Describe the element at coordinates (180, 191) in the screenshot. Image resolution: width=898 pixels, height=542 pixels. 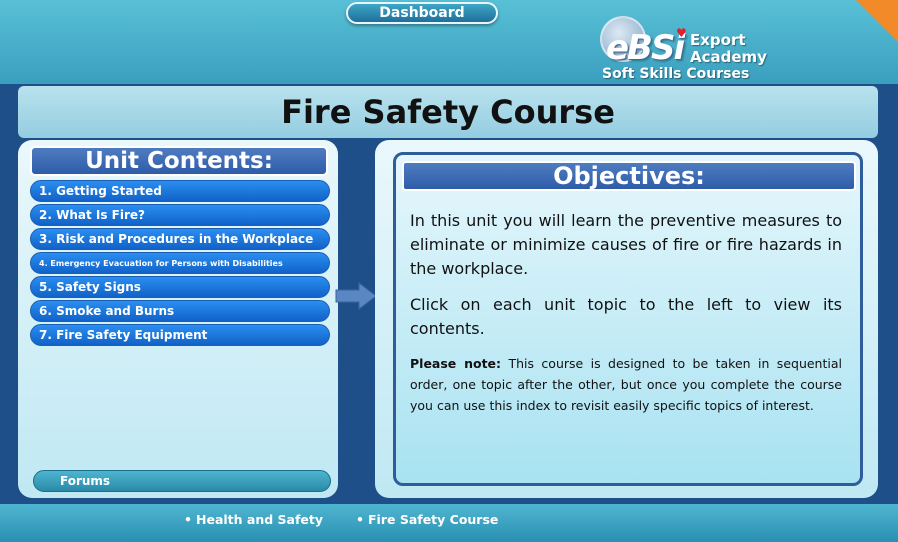
I see `unit-item-getting-started: 1. Getting Started` at that location.